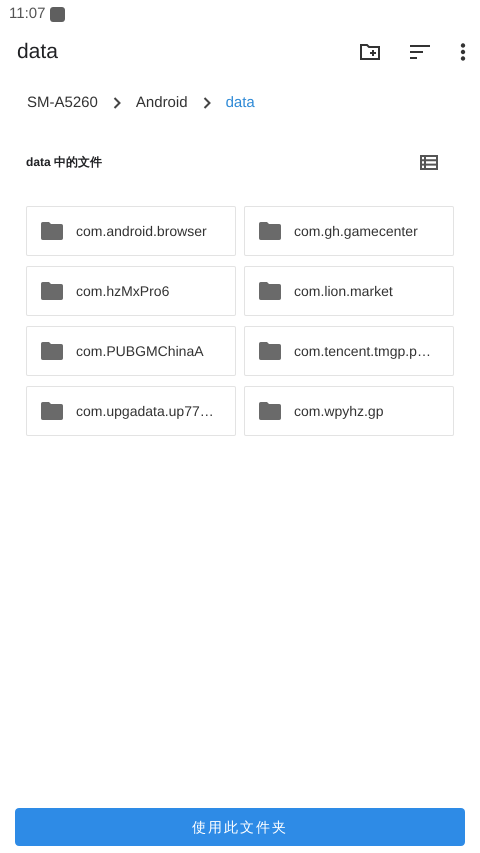  I want to click on breadcrumb-item: SM-A5260, so click(62, 103).